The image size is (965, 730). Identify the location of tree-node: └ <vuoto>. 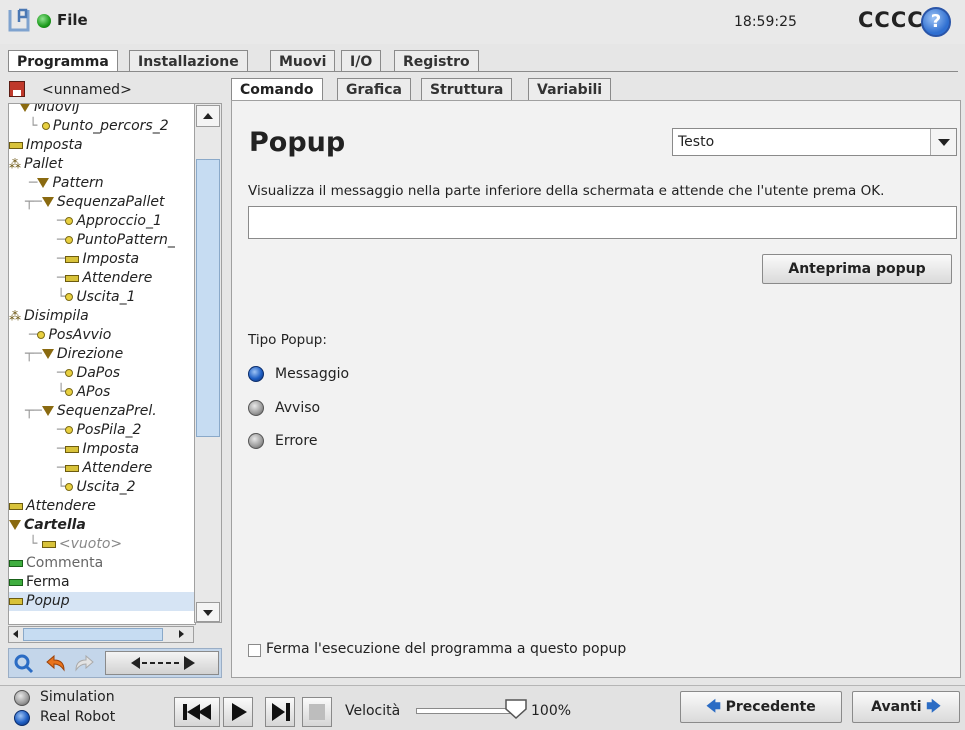
(75, 544).